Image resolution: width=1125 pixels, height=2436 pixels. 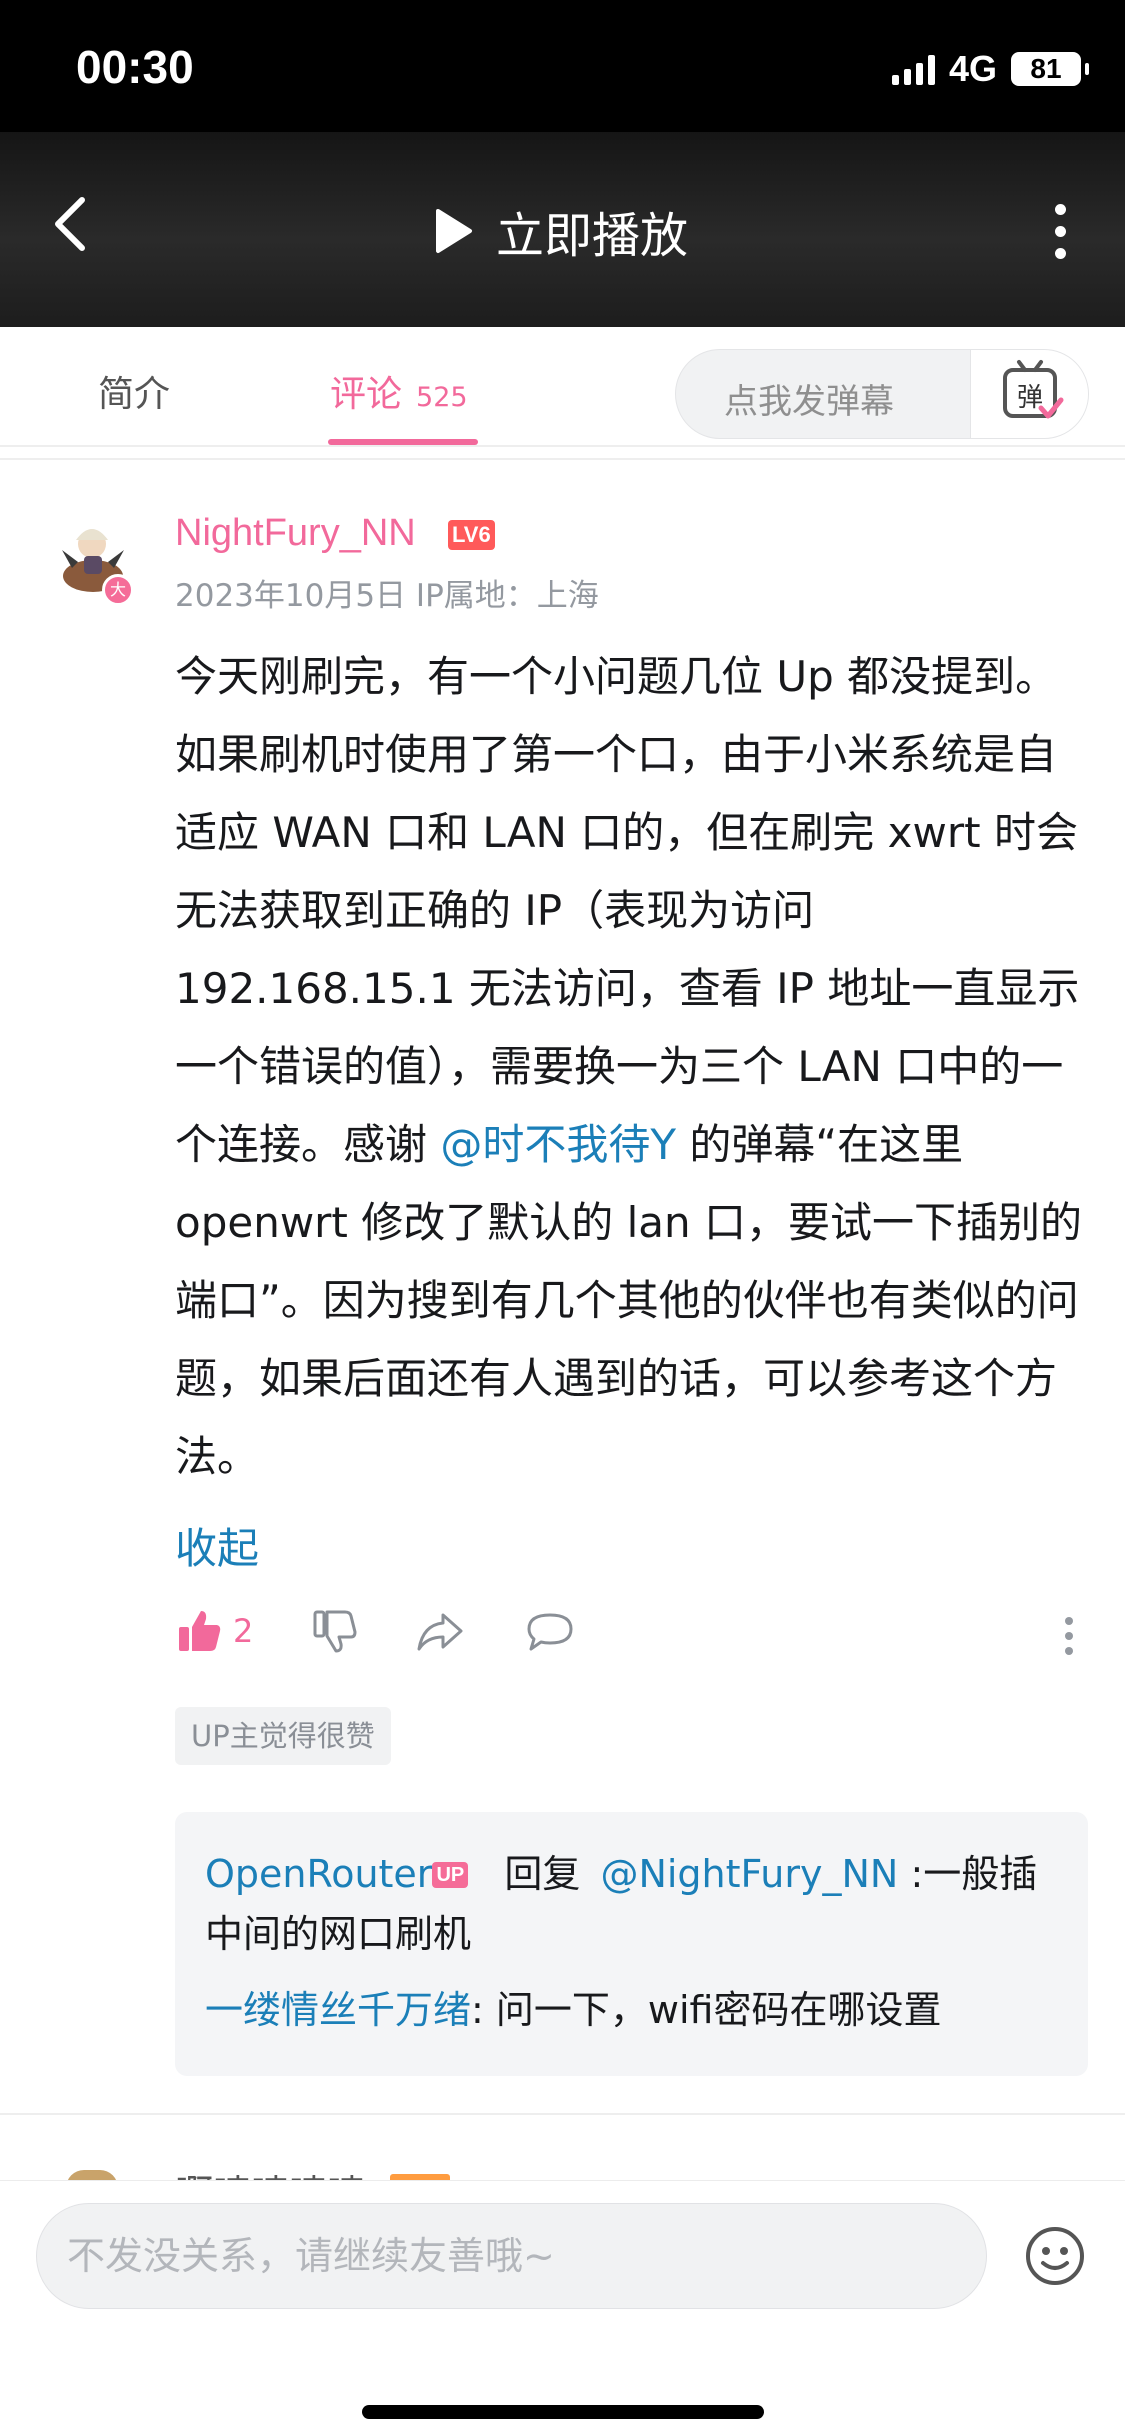 I want to click on reply-item: 一缕情丝千万绪: 问一下，wifi密码在哪设置, so click(x=635, y=2010).